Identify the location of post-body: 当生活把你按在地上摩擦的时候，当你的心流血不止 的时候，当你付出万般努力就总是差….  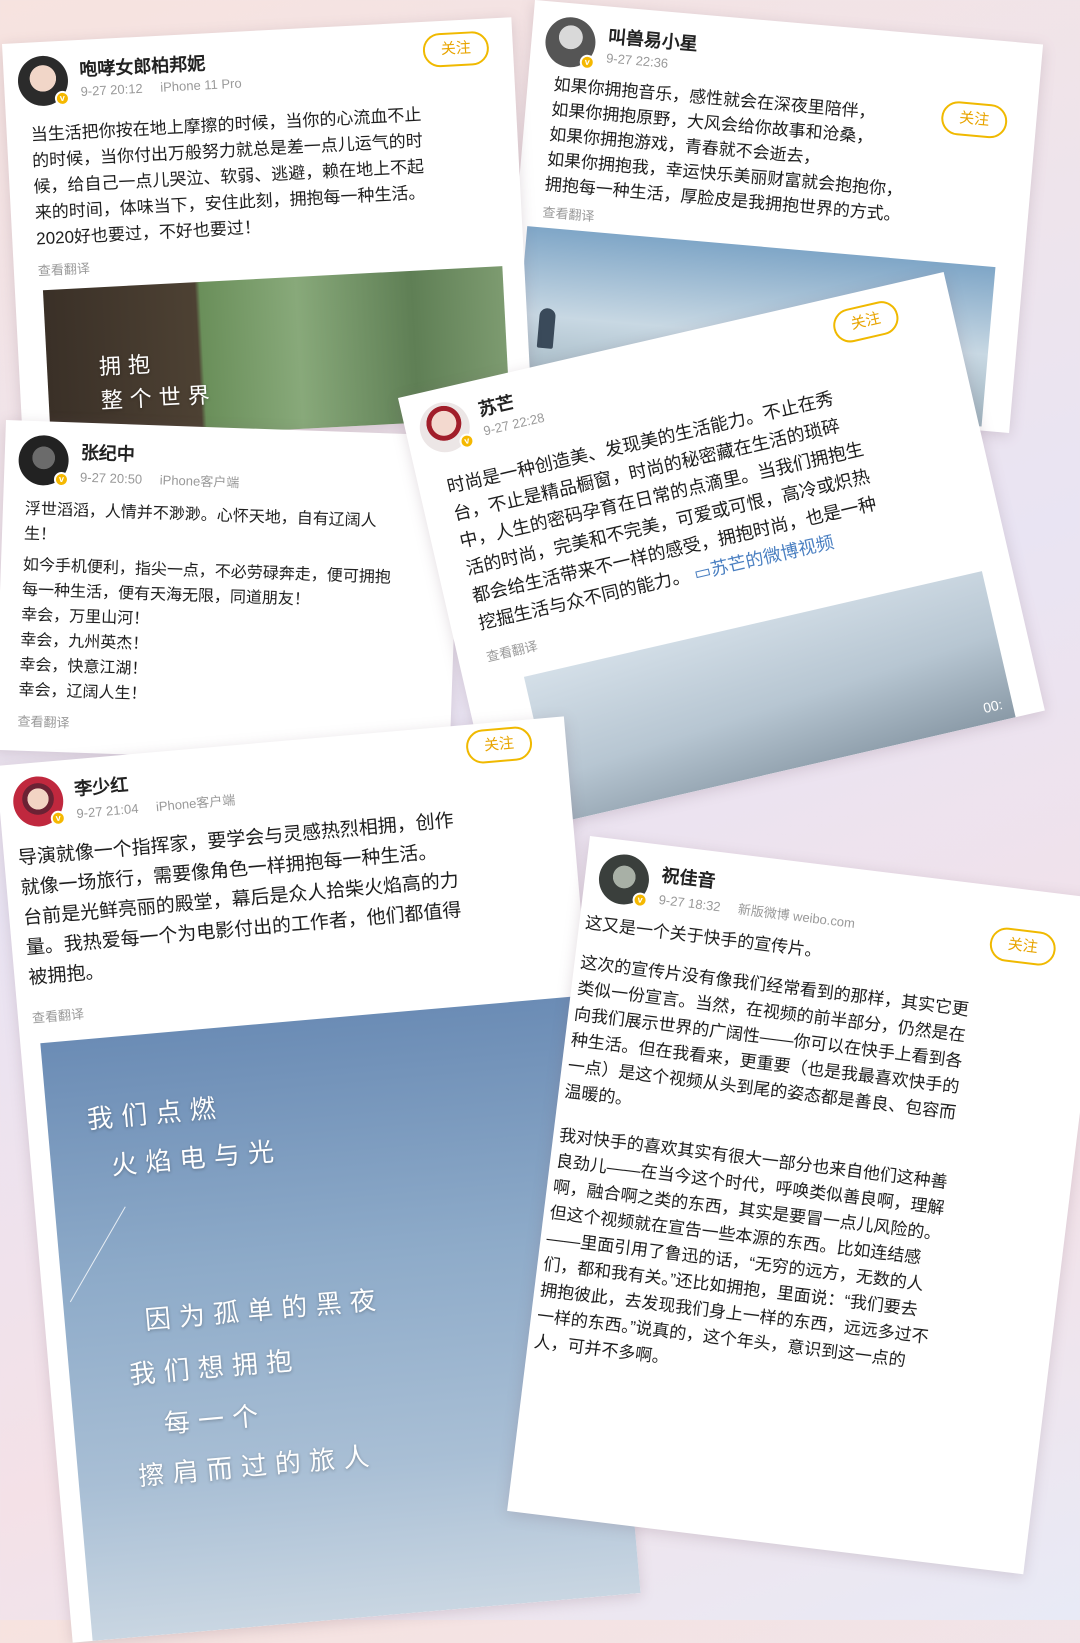
(268, 175).